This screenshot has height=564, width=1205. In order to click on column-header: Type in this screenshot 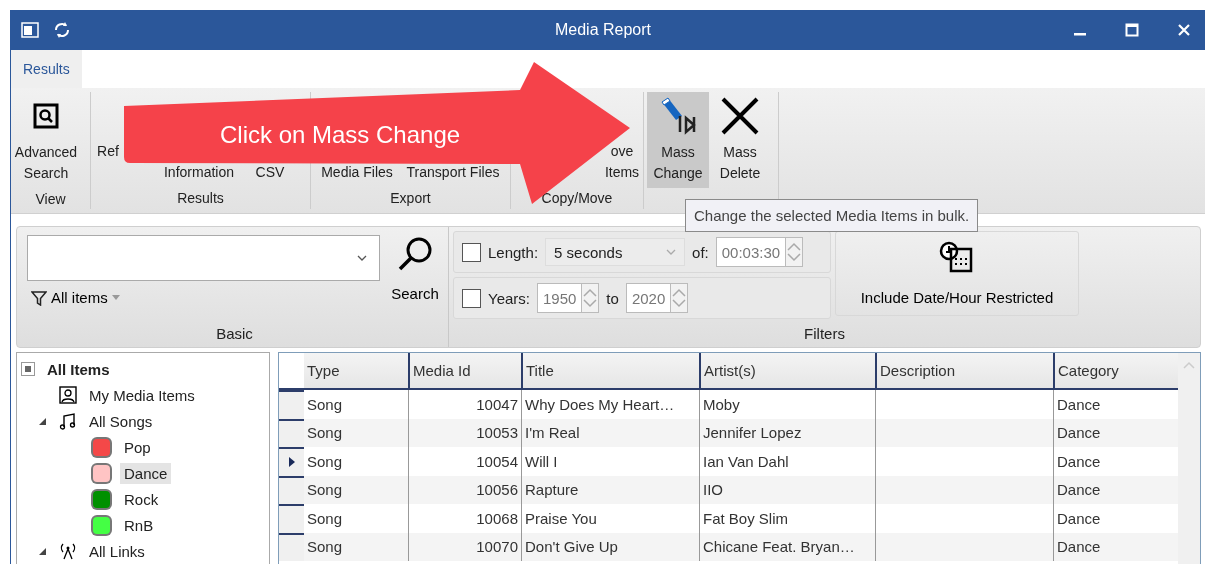, I will do `click(356, 370)`.